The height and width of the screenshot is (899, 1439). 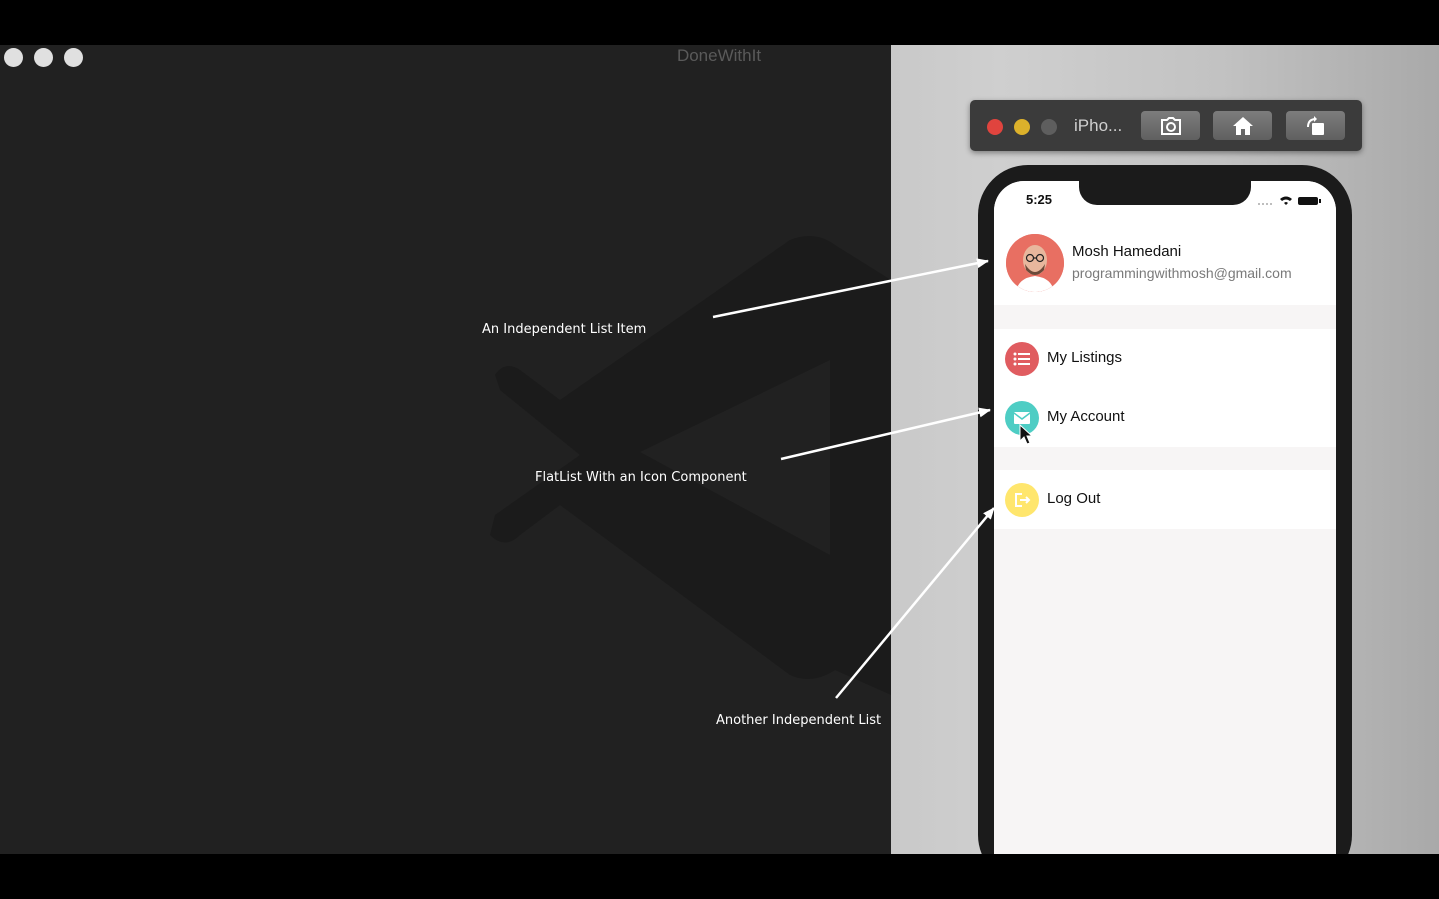 I want to click on menu-item-label: My Listings, so click(x=1085, y=357).